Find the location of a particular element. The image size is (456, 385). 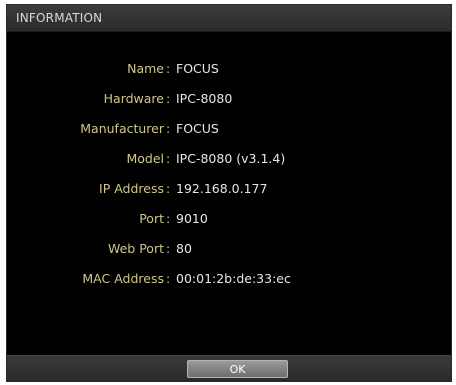

info-row-hardware: Hardware : IPC-8080 is located at coordinates (230, 106).